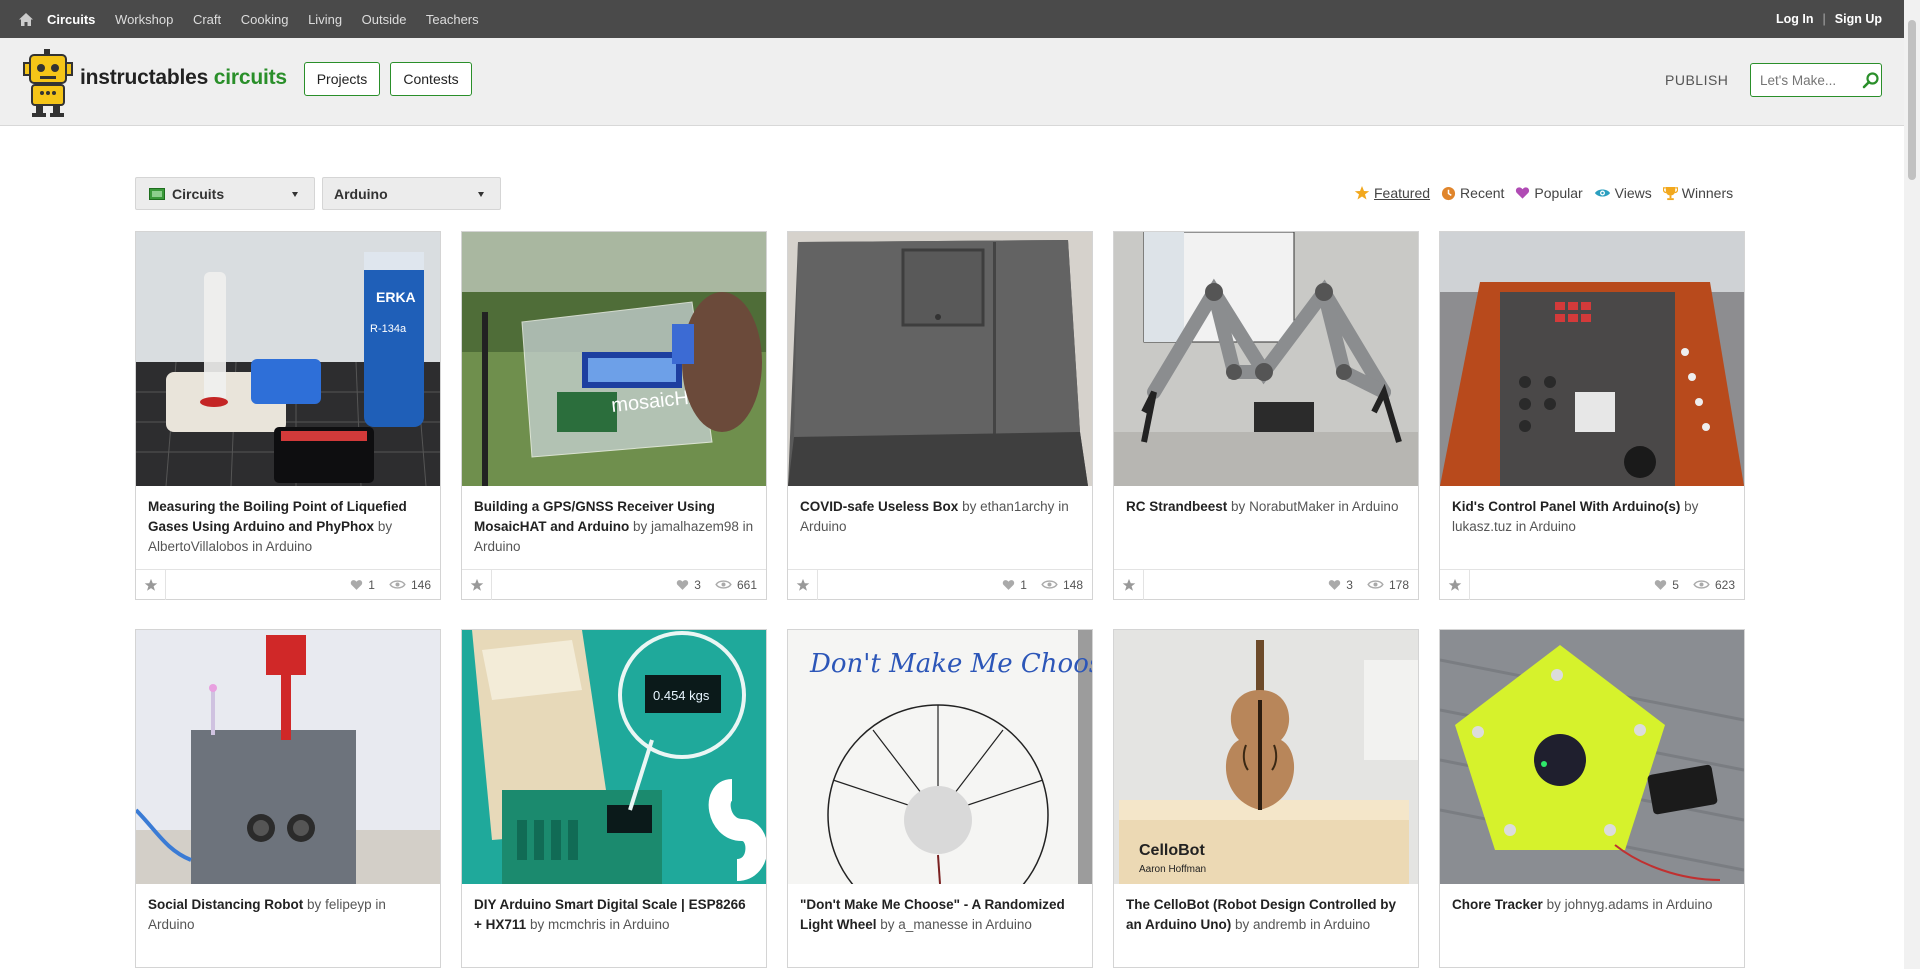  I want to click on nav-teachers: Teachers, so click(452, 19).